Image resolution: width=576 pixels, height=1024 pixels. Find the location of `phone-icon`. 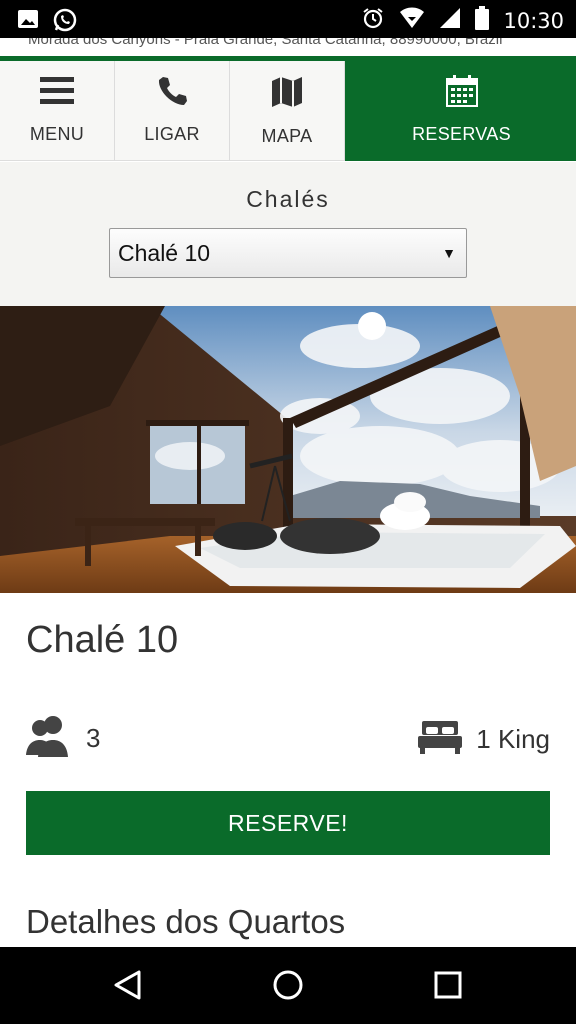

phone-icon is located at coordinates (172, 93).